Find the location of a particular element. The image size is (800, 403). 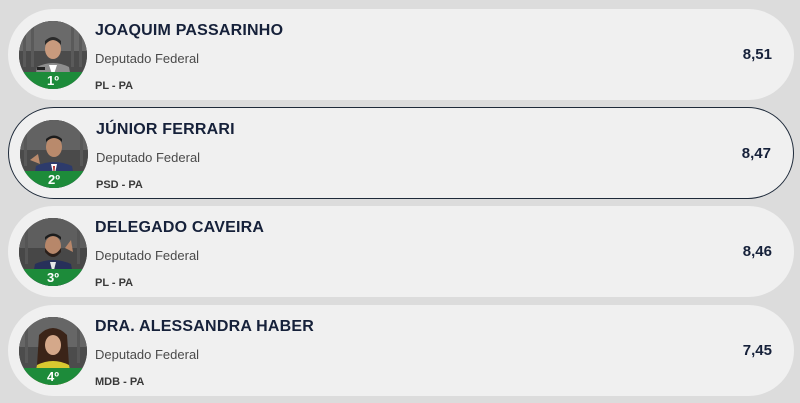

score-value: 7,45 is located at coordinates (757, 350).